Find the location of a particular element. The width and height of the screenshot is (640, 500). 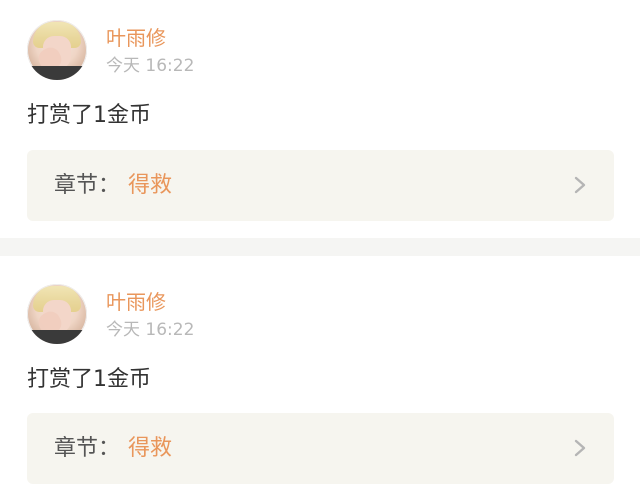

section-divider is located at coordinates (320, 247).